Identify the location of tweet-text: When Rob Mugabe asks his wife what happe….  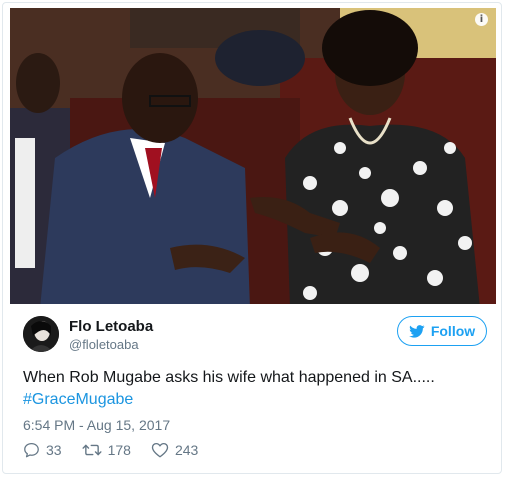
(253, 389).